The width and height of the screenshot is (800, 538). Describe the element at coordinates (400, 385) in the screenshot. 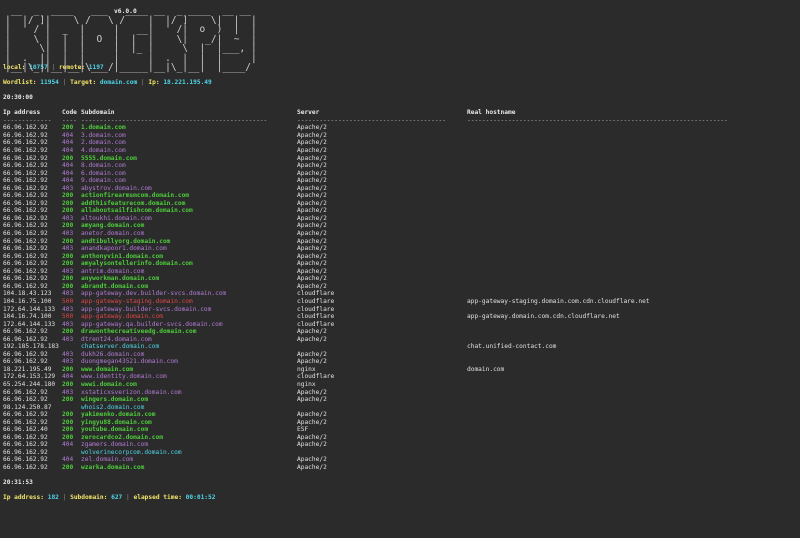

I see `table-row: 65.254.244.180 200 wwwi.domain.com nginx` at that location.